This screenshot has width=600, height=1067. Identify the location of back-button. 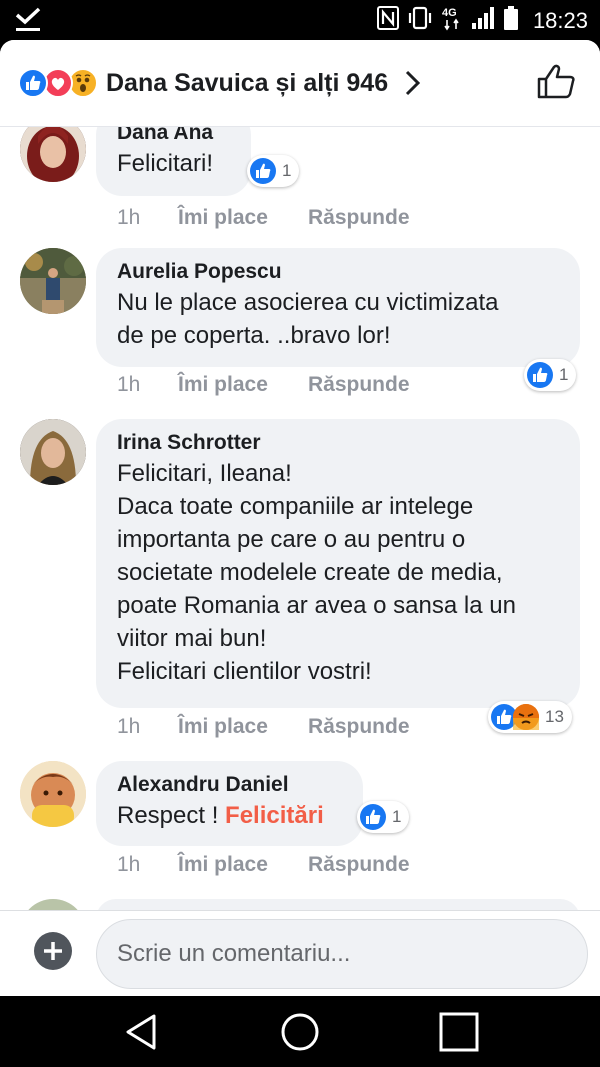
(142, 1032).